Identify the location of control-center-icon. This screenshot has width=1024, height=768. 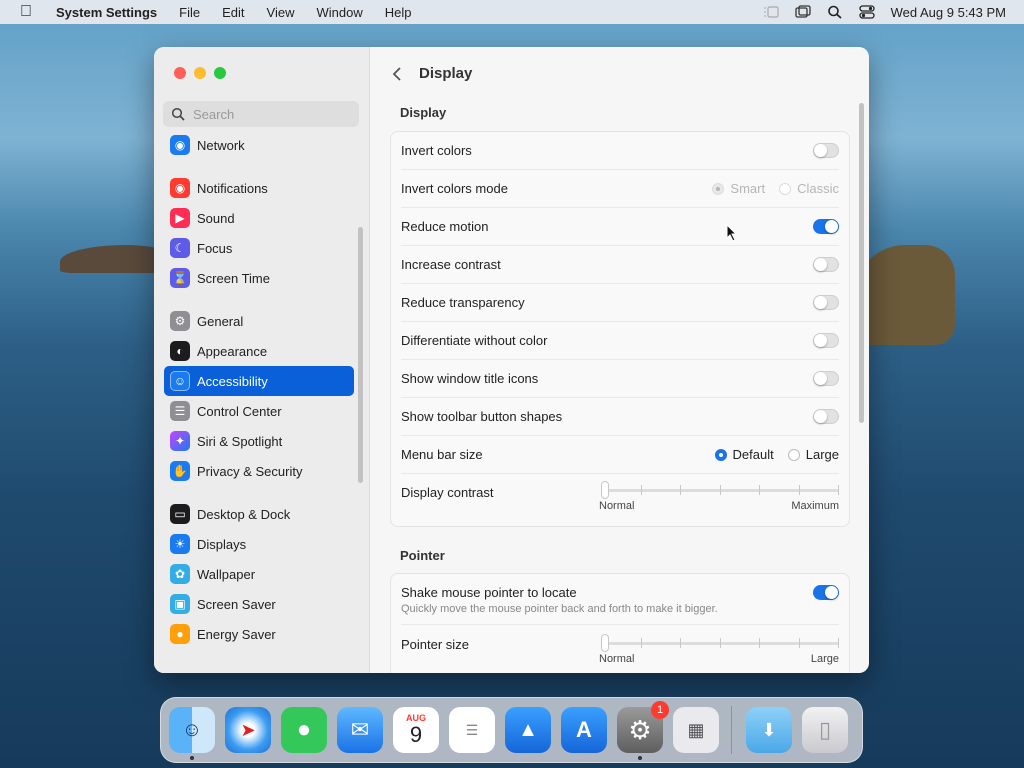
(866, 12).